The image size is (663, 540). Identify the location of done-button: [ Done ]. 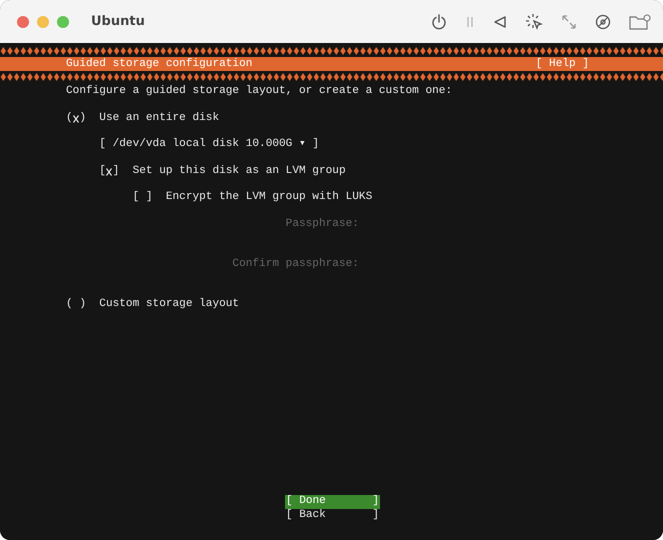
(332, 501).